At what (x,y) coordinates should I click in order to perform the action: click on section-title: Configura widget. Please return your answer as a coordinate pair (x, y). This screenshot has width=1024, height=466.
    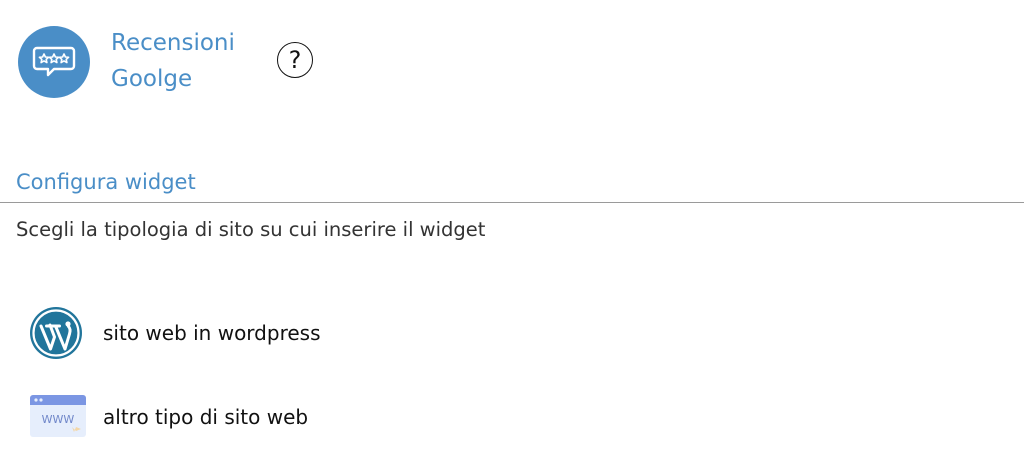
    Looking at the image, I should click on (106, 182).